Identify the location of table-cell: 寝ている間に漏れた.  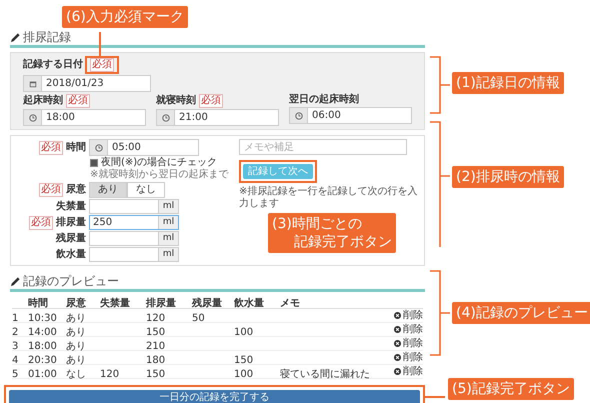
(325, 374).